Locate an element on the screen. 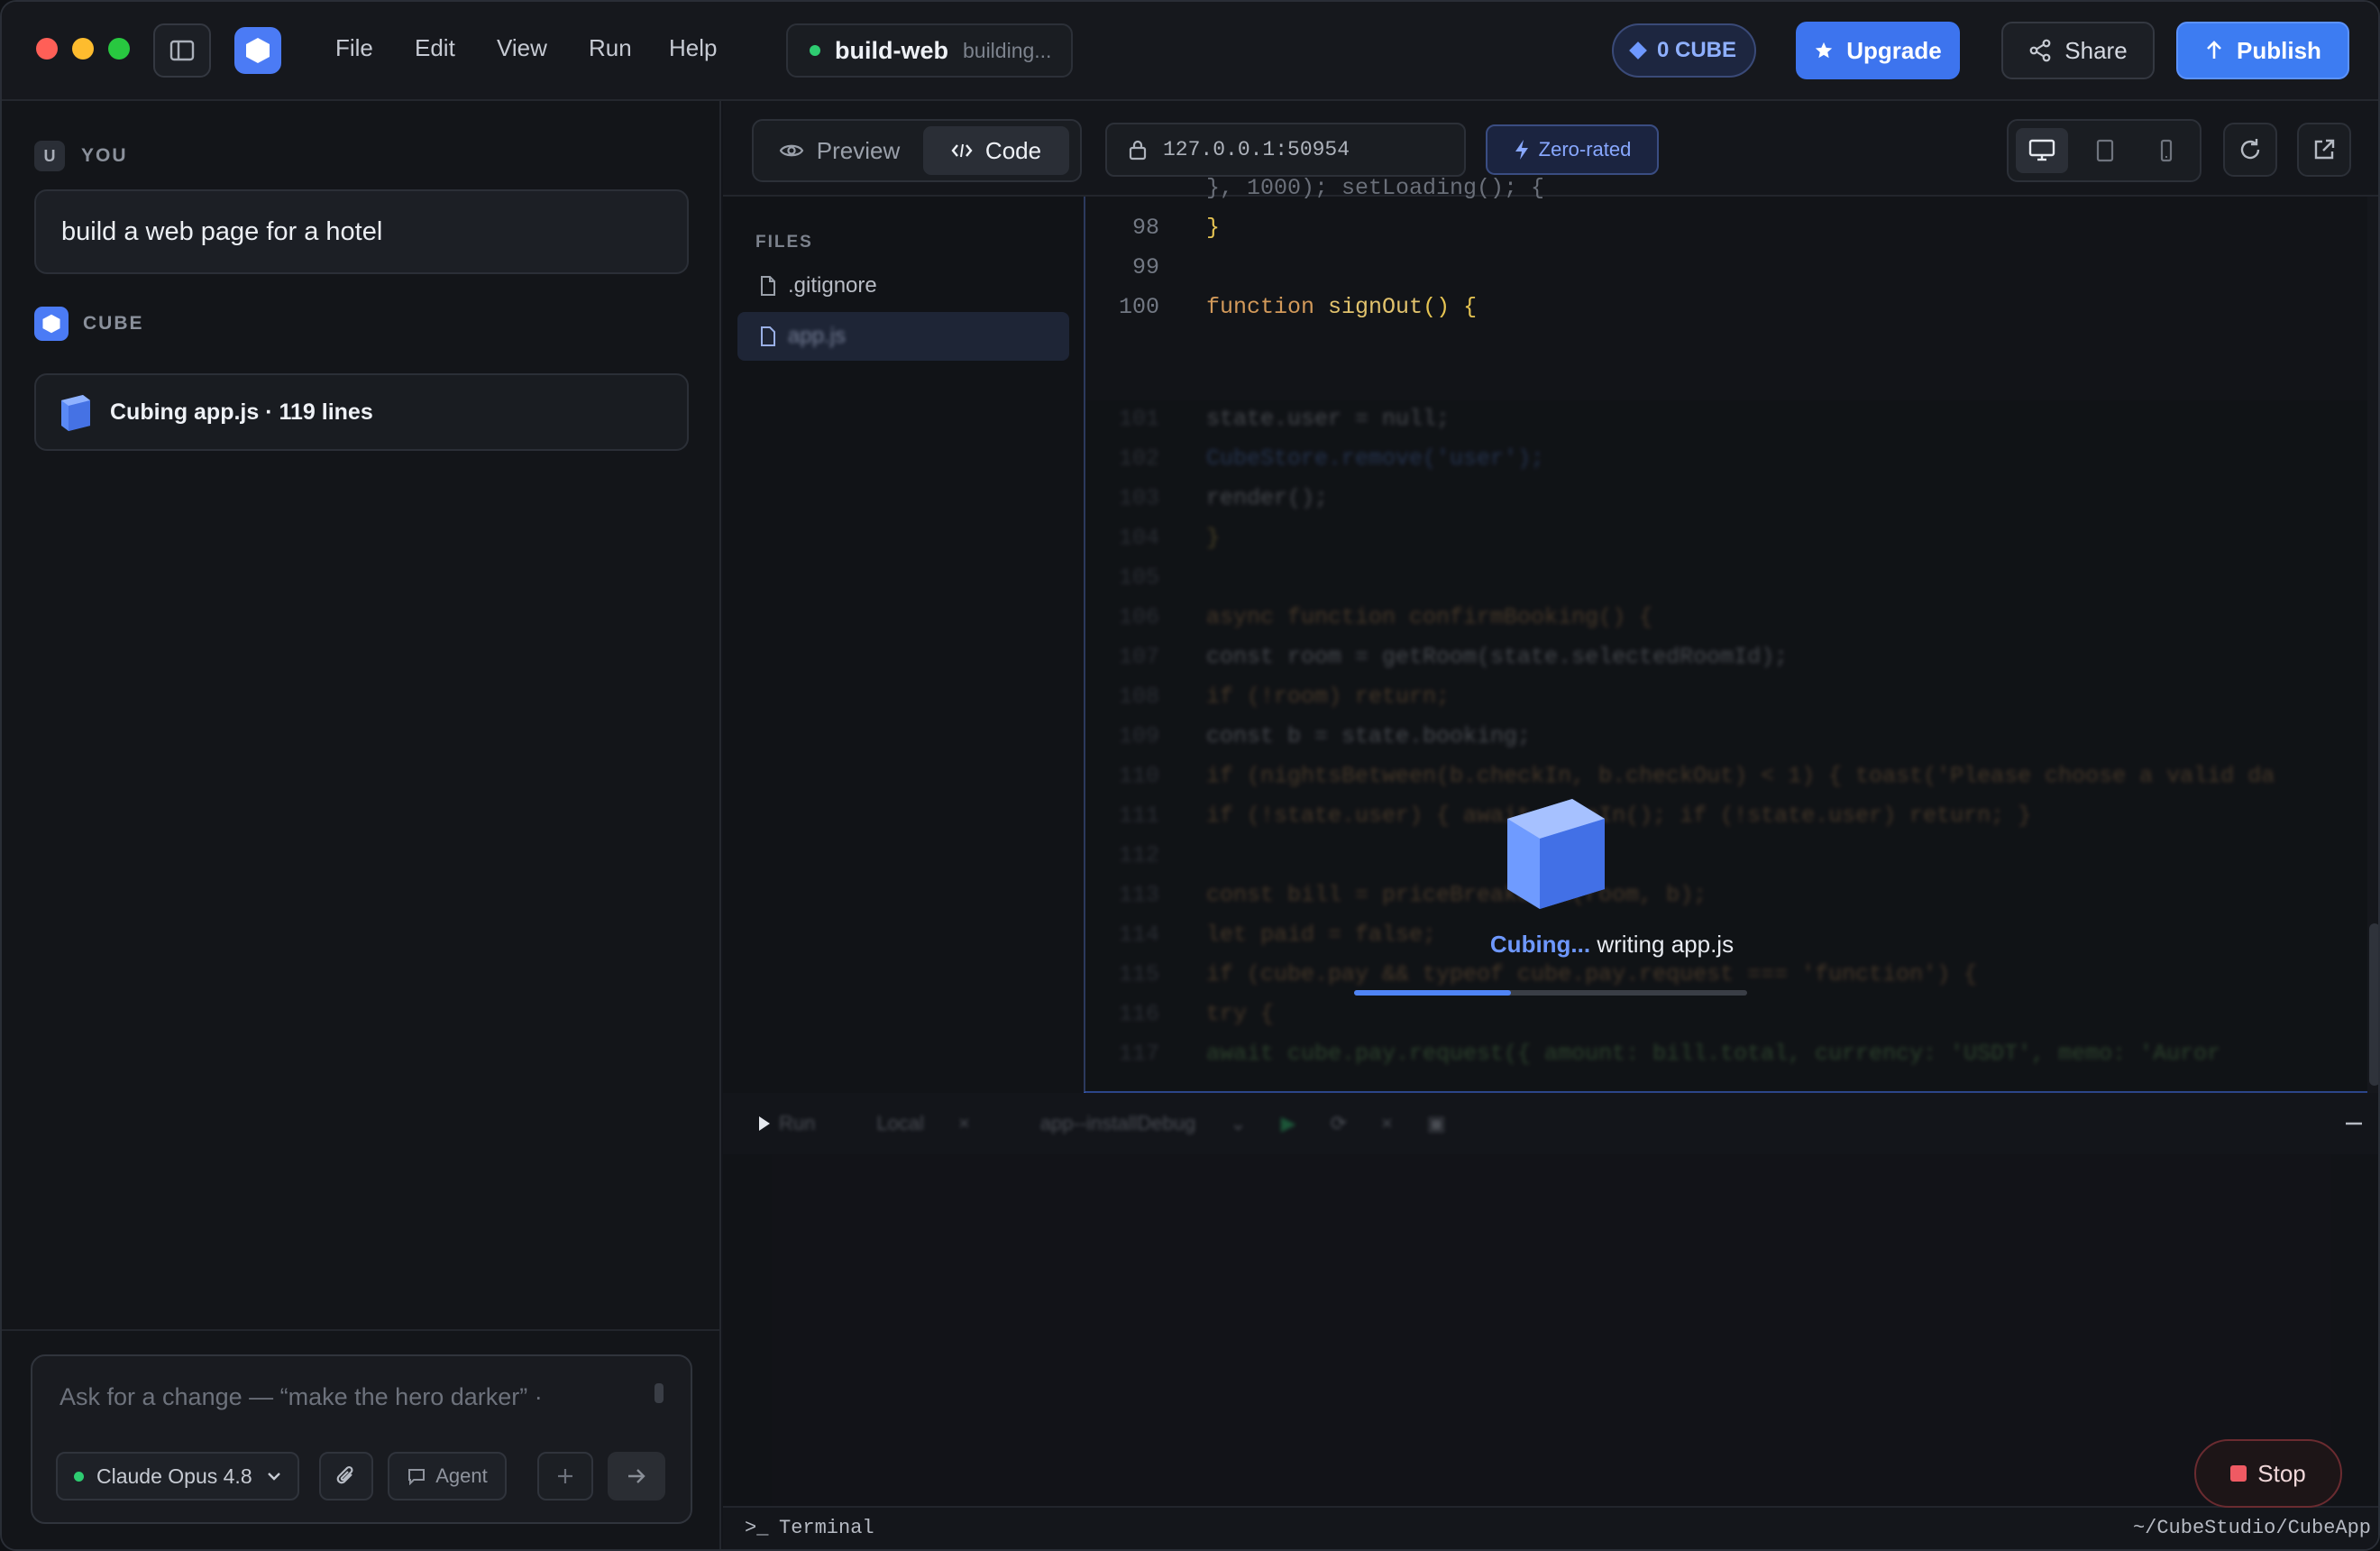 The height and width of the screenshot is (1551, 2380). code-line: 98 } is located at coordinates (1731, 234).